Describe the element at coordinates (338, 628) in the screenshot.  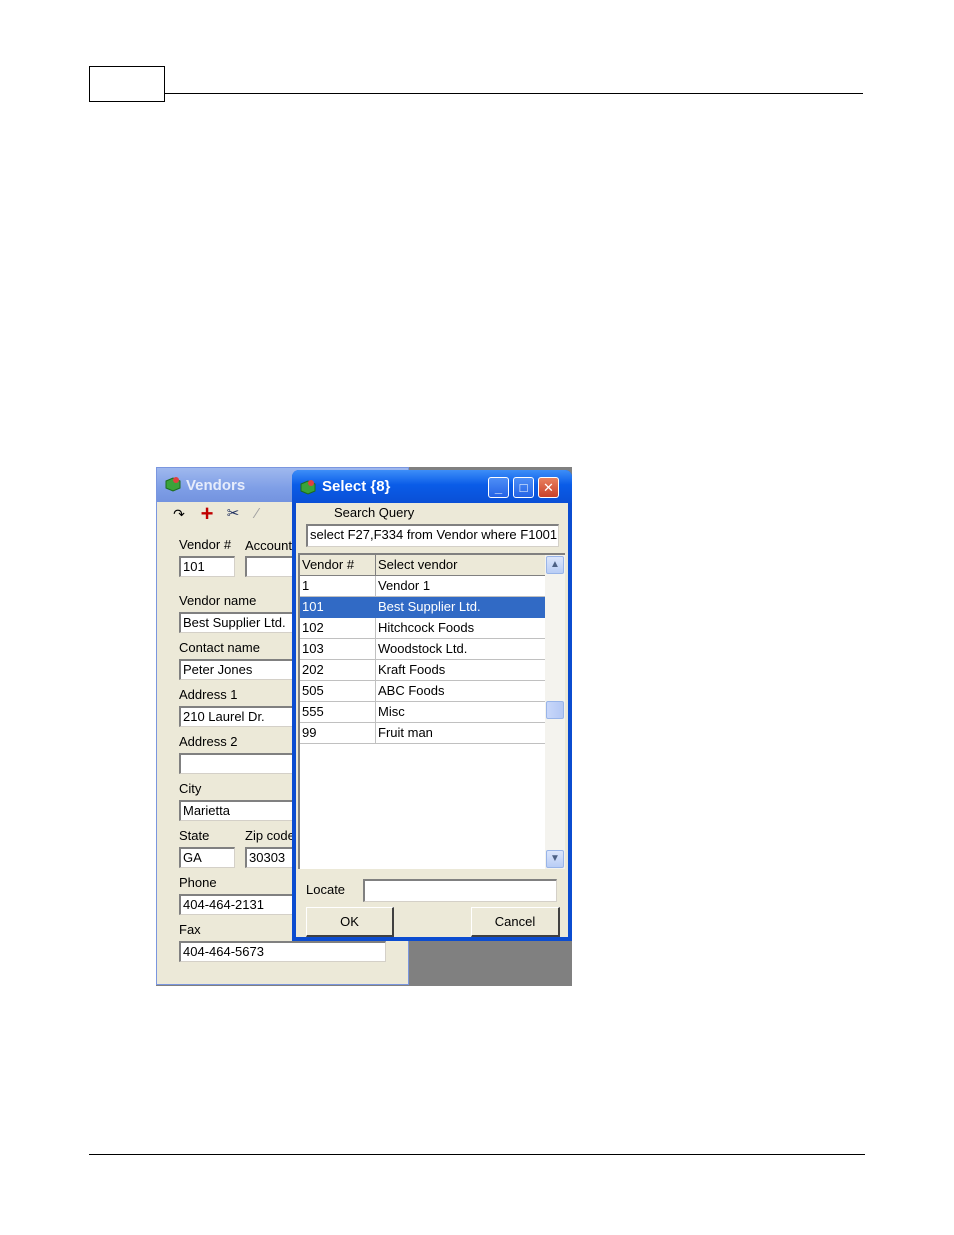
I see `cell-vendor-number: 102` at that location.